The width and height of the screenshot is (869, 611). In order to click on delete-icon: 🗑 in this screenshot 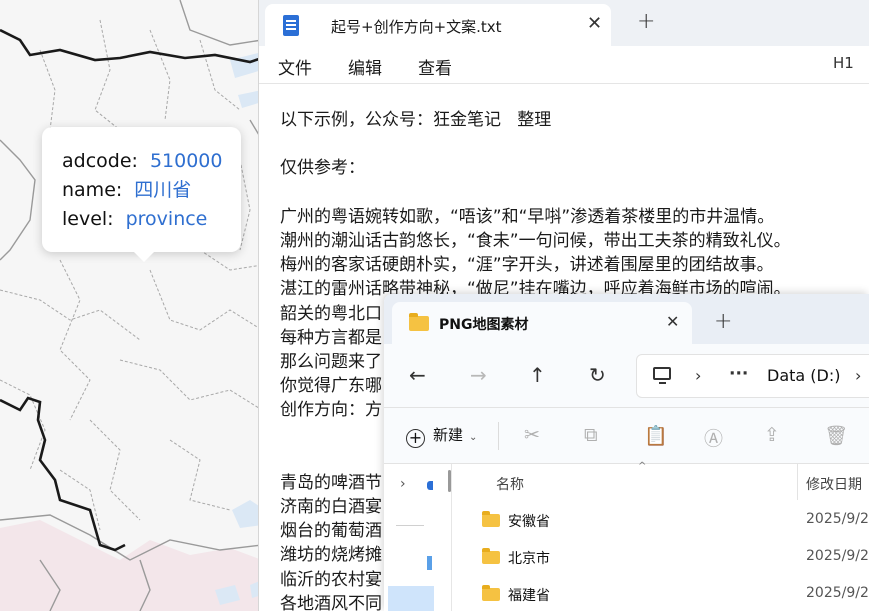, I will do `click(836, 435)`.